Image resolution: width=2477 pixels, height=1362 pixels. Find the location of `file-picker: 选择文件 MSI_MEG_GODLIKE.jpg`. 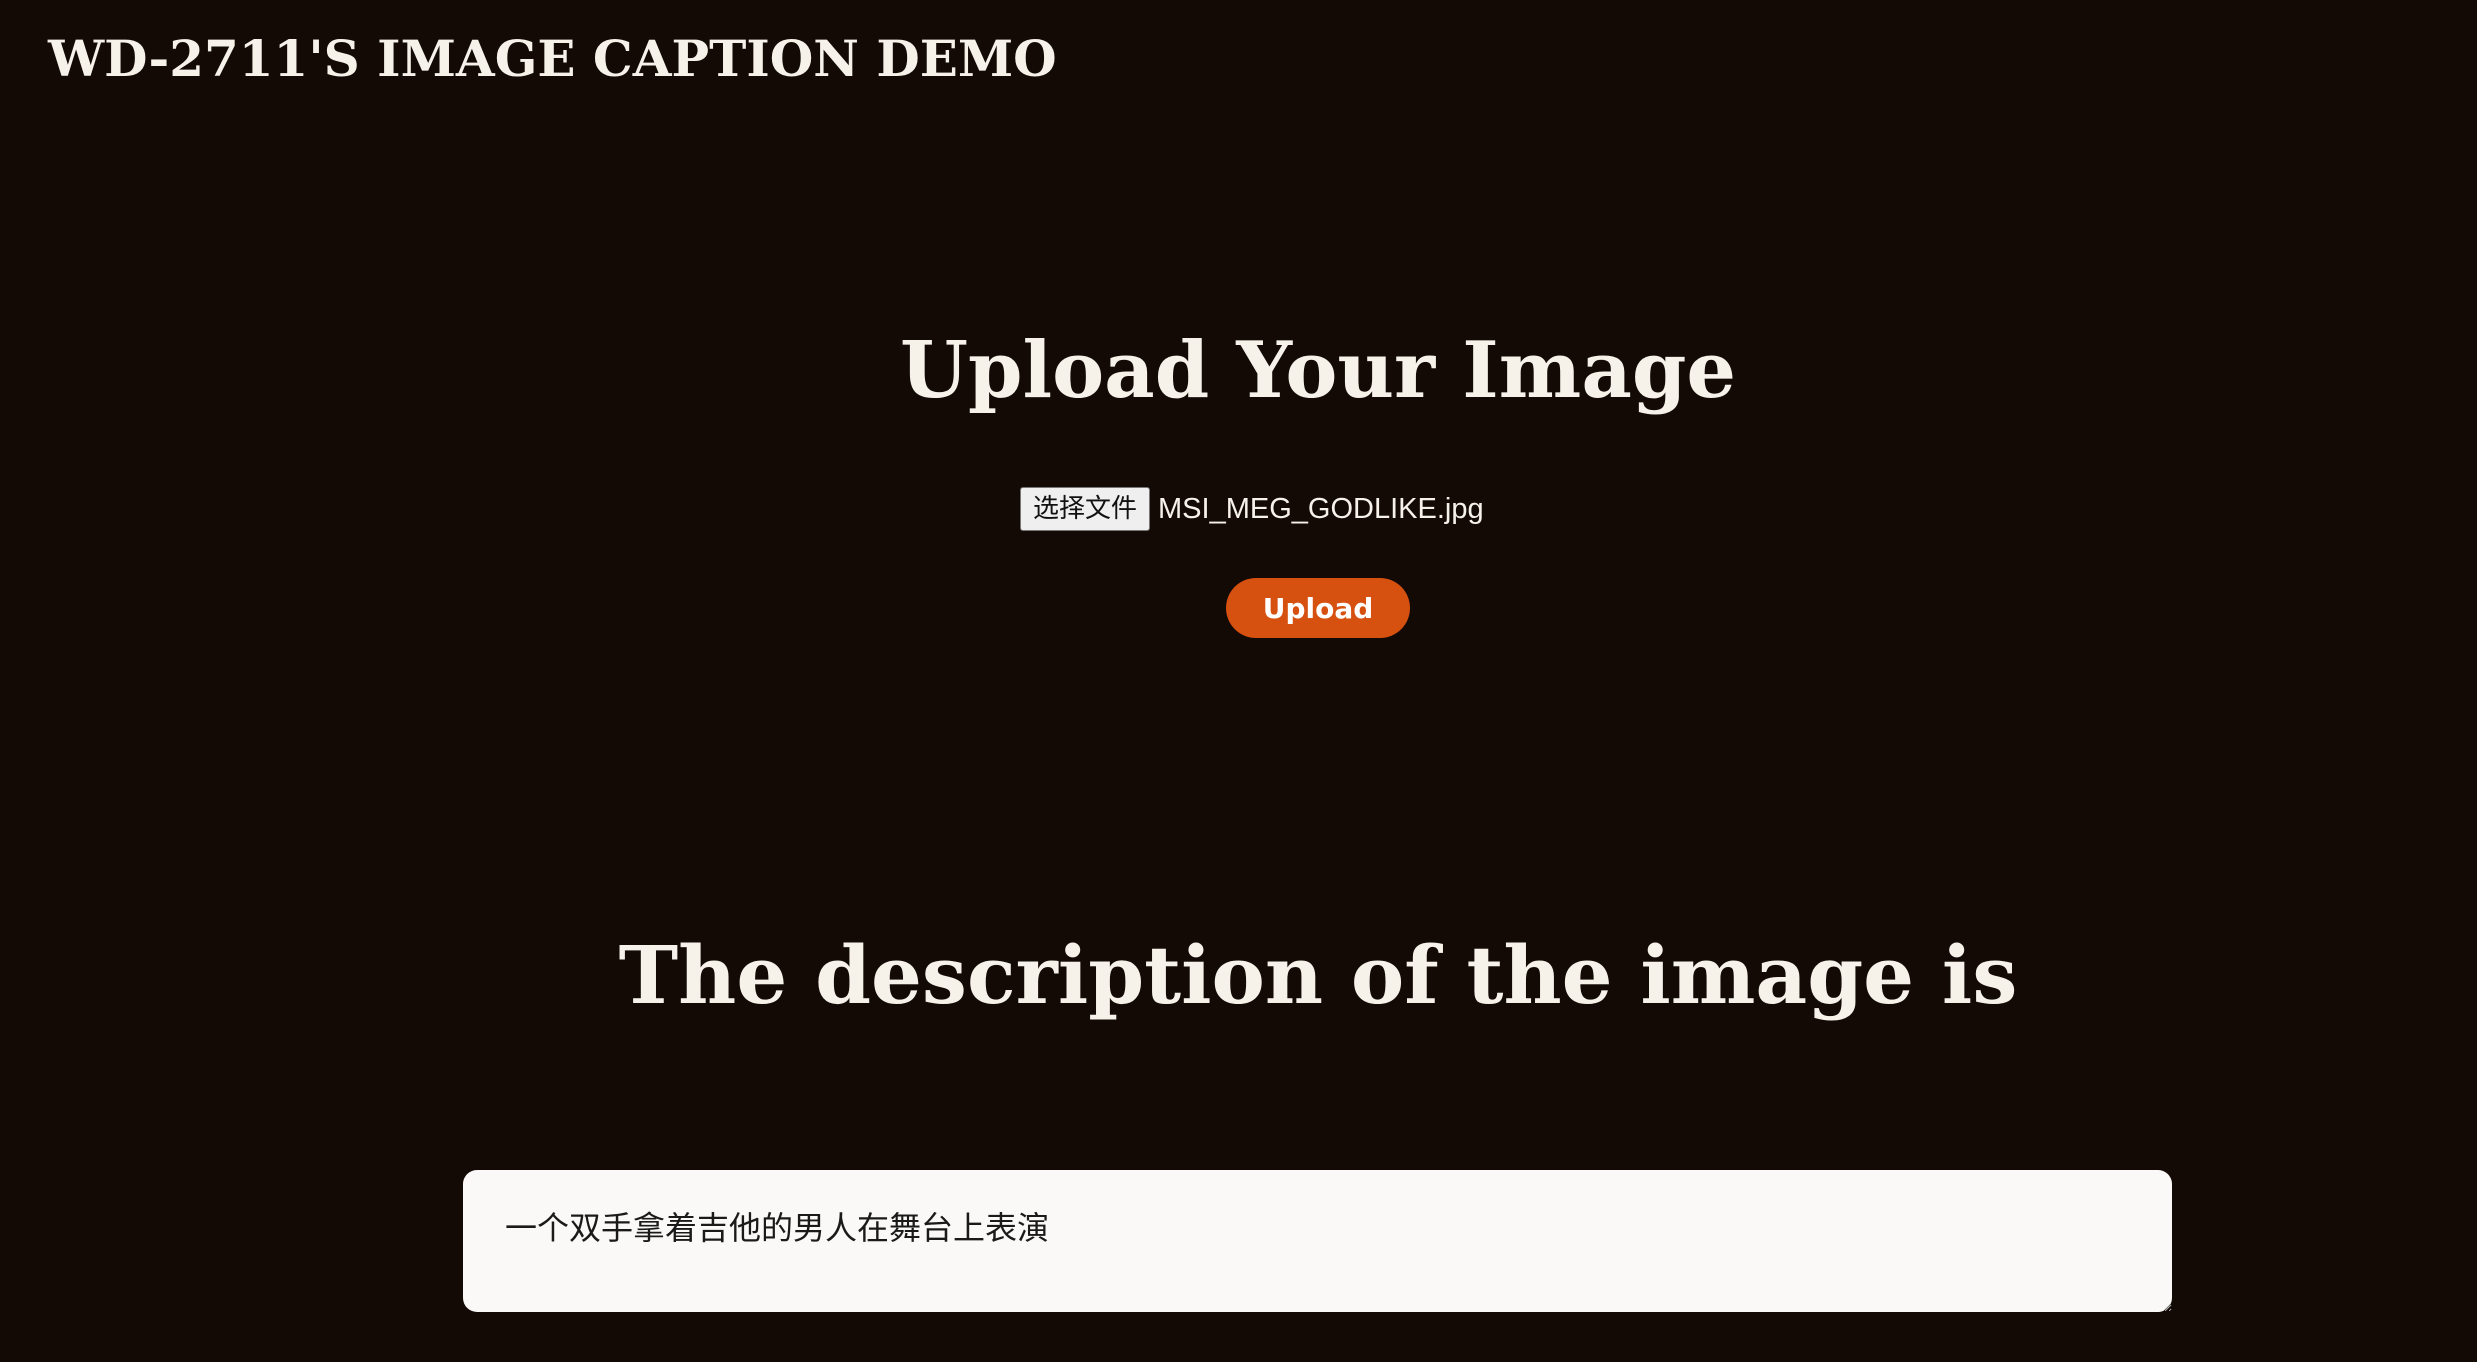

file-picker: 选择文件 MSI_MEG_GODLIKE.jpg is located at coordinates (1252, 509).